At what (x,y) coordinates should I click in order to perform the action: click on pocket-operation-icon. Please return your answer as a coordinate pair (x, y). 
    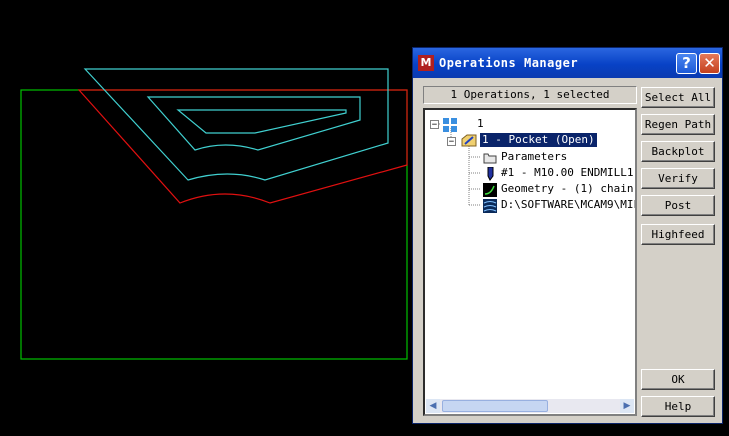
    Looking at the image, I should click on (469, 140).